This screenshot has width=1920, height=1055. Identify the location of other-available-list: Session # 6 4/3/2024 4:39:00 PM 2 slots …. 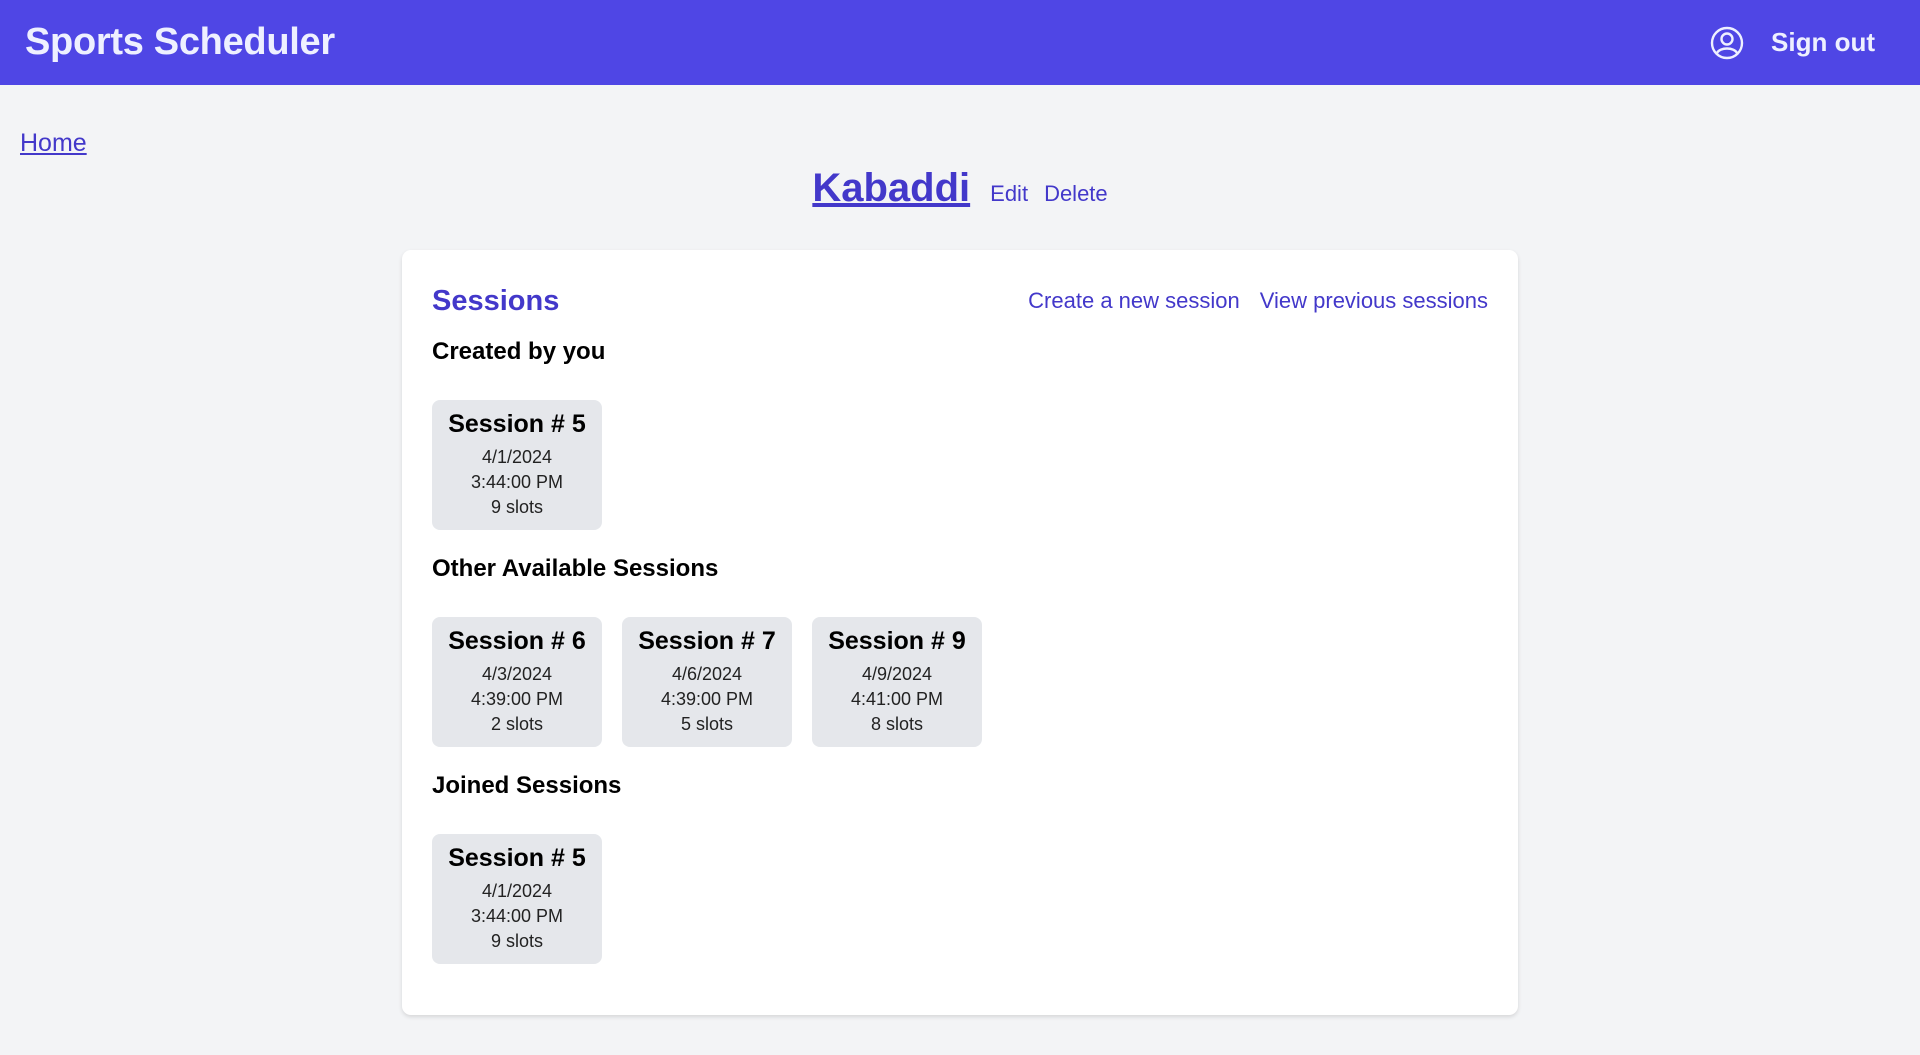
(960, 682).